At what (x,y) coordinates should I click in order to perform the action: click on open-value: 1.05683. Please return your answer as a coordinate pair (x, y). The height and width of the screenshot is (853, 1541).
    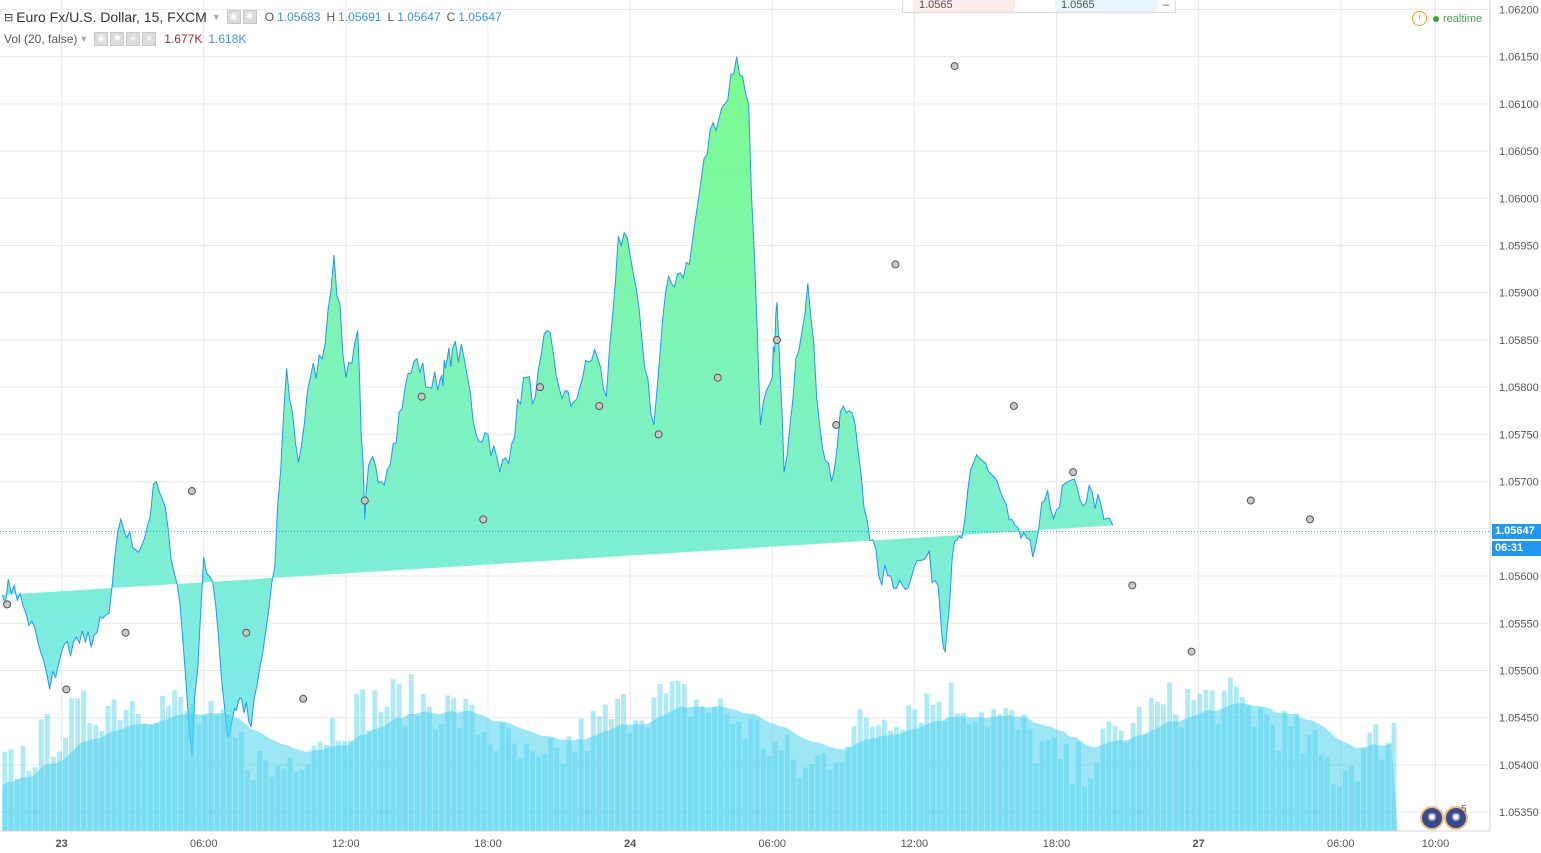
    Looking at the image, I should click on (299, 17).